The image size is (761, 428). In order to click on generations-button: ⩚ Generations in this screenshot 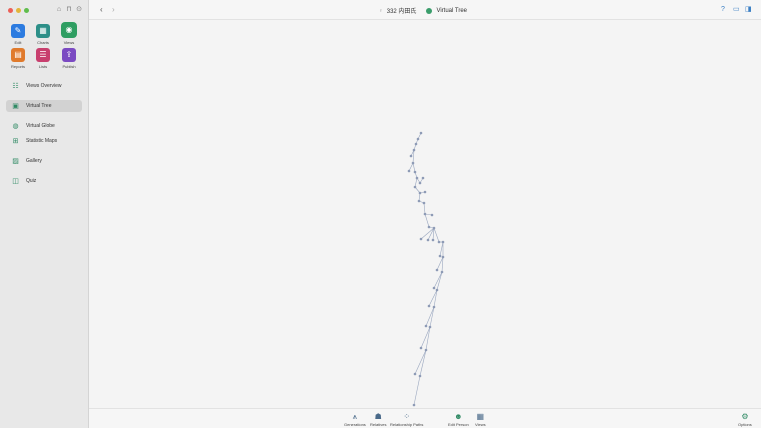, I will do `click(355, 419)`.